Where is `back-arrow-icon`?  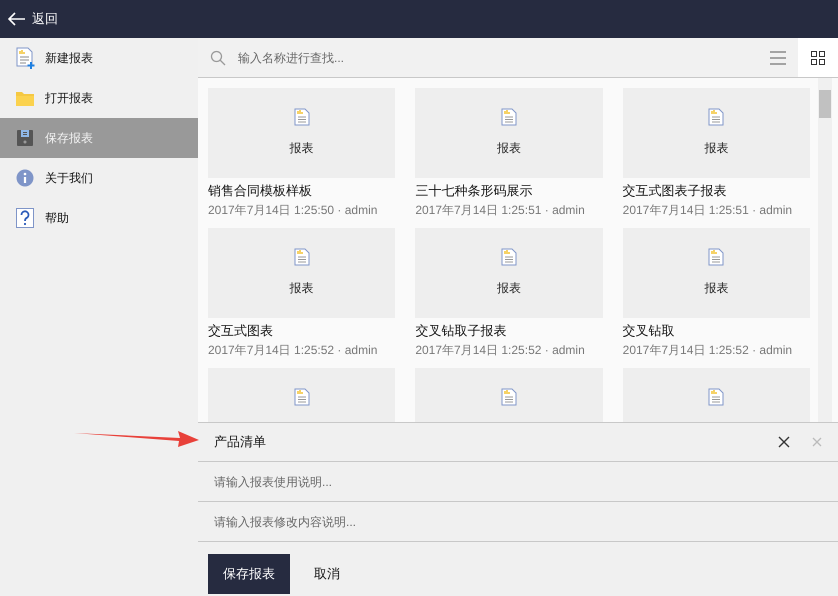
back-arrow-icon is located at coordinates (17, 19).